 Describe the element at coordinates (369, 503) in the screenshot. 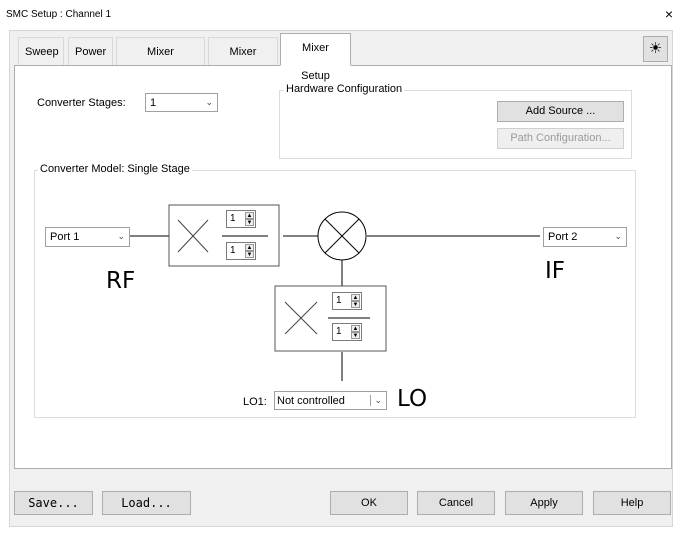

I see `ok-button: OK` at that location.